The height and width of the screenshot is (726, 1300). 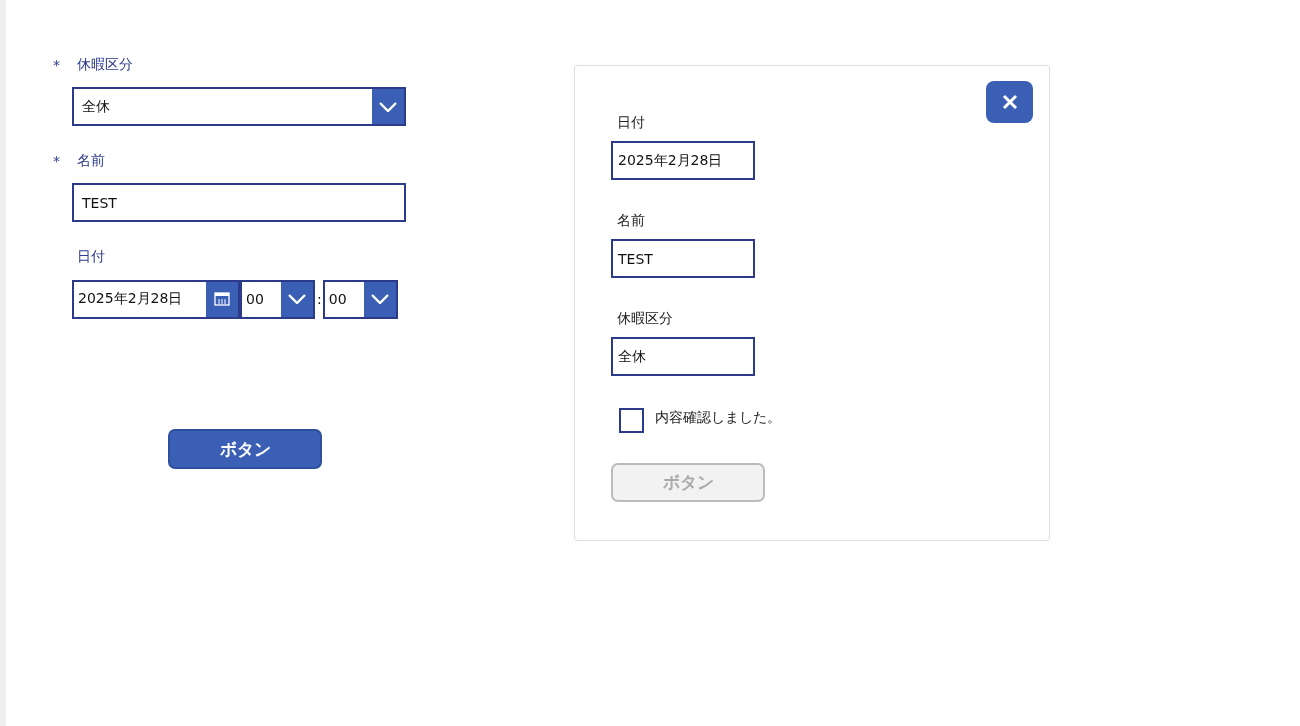 I want to click on calendar-icon, so click(x=222, y=299).